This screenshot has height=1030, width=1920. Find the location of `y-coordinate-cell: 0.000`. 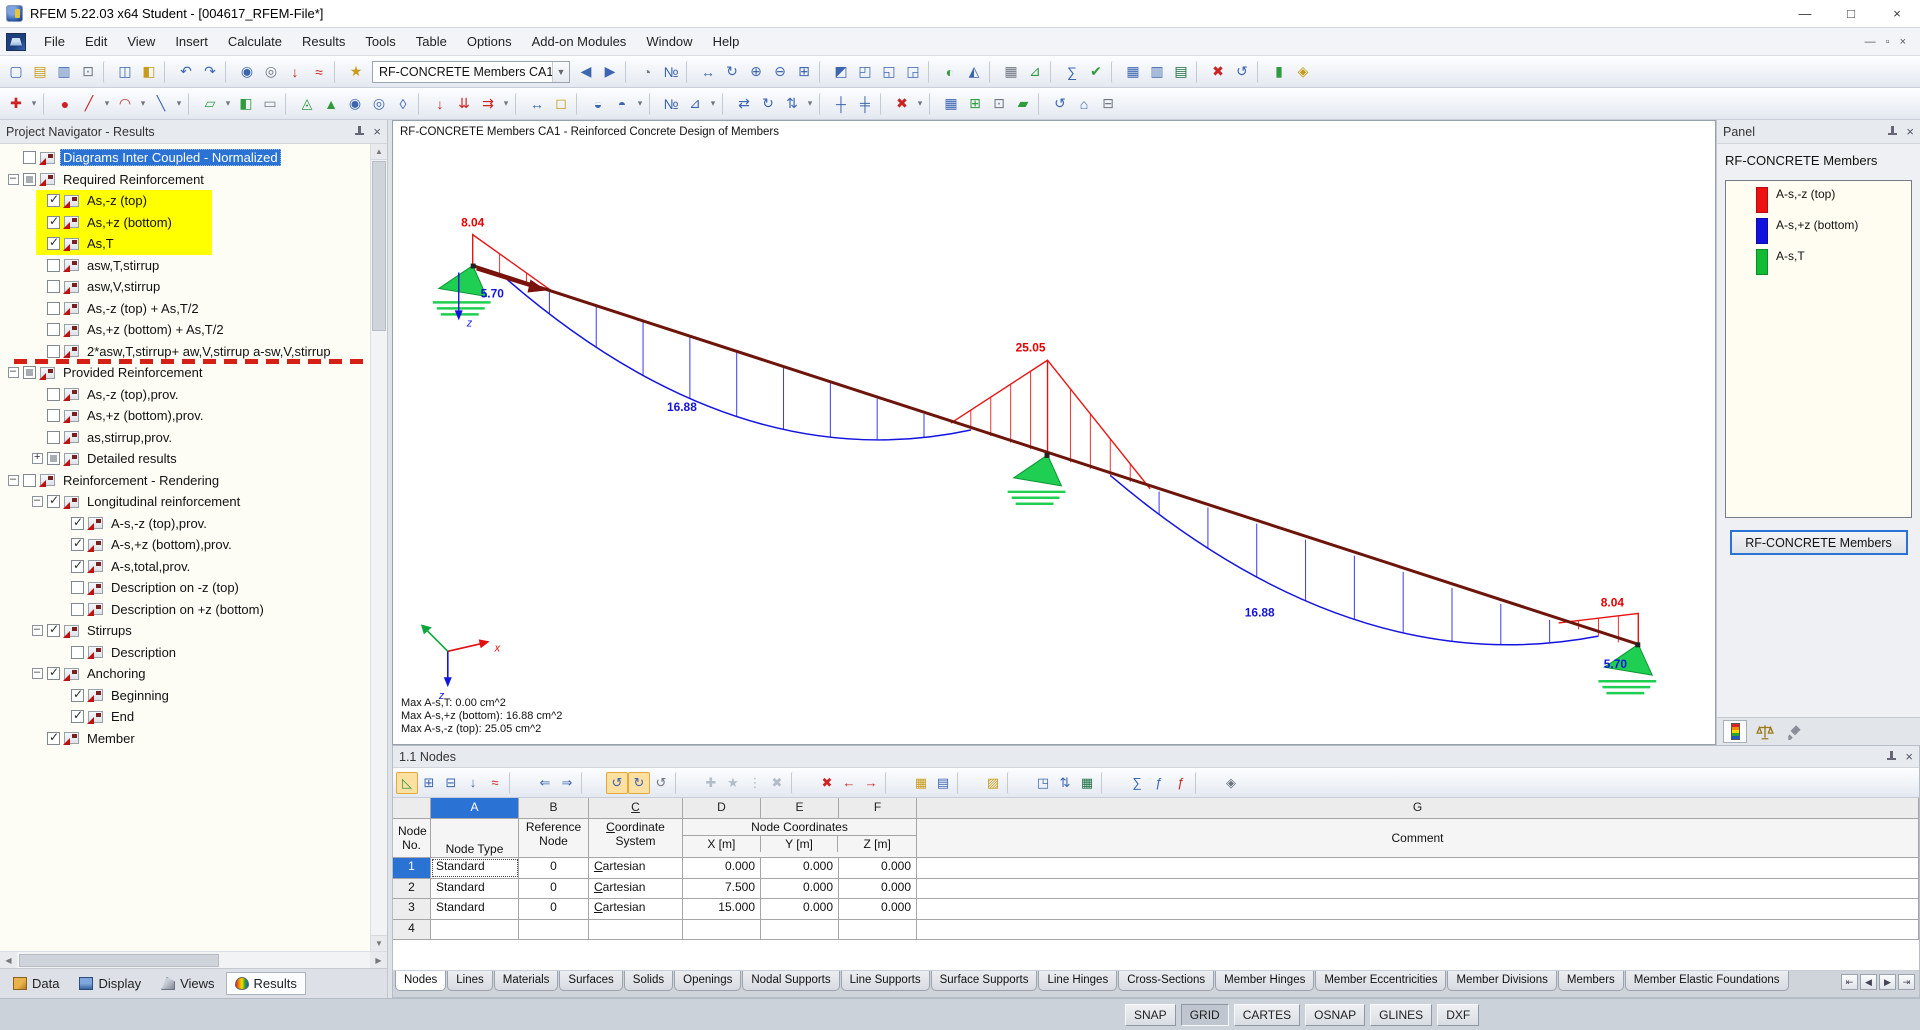

y-coordinate-cell: 0.000 is located at coordinates (800, 888).